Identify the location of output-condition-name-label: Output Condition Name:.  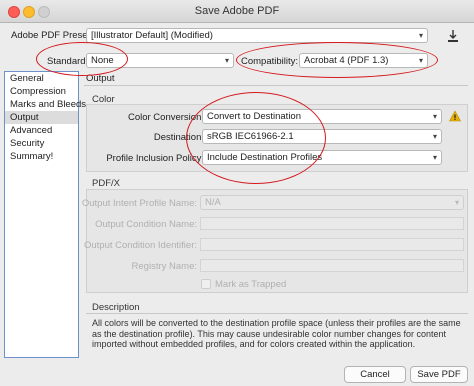
(146, 224).